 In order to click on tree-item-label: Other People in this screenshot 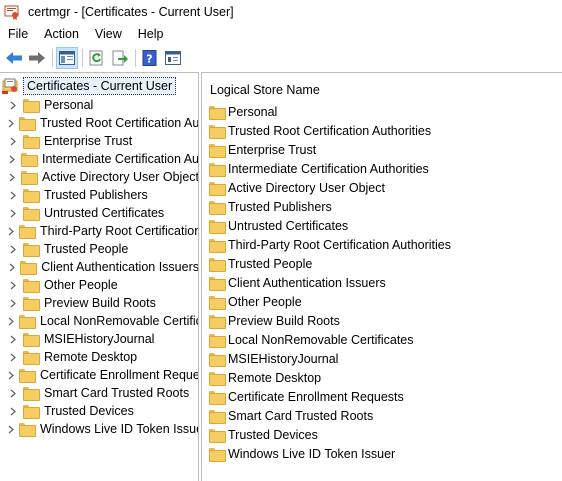, I will do `click(81, 285)`.